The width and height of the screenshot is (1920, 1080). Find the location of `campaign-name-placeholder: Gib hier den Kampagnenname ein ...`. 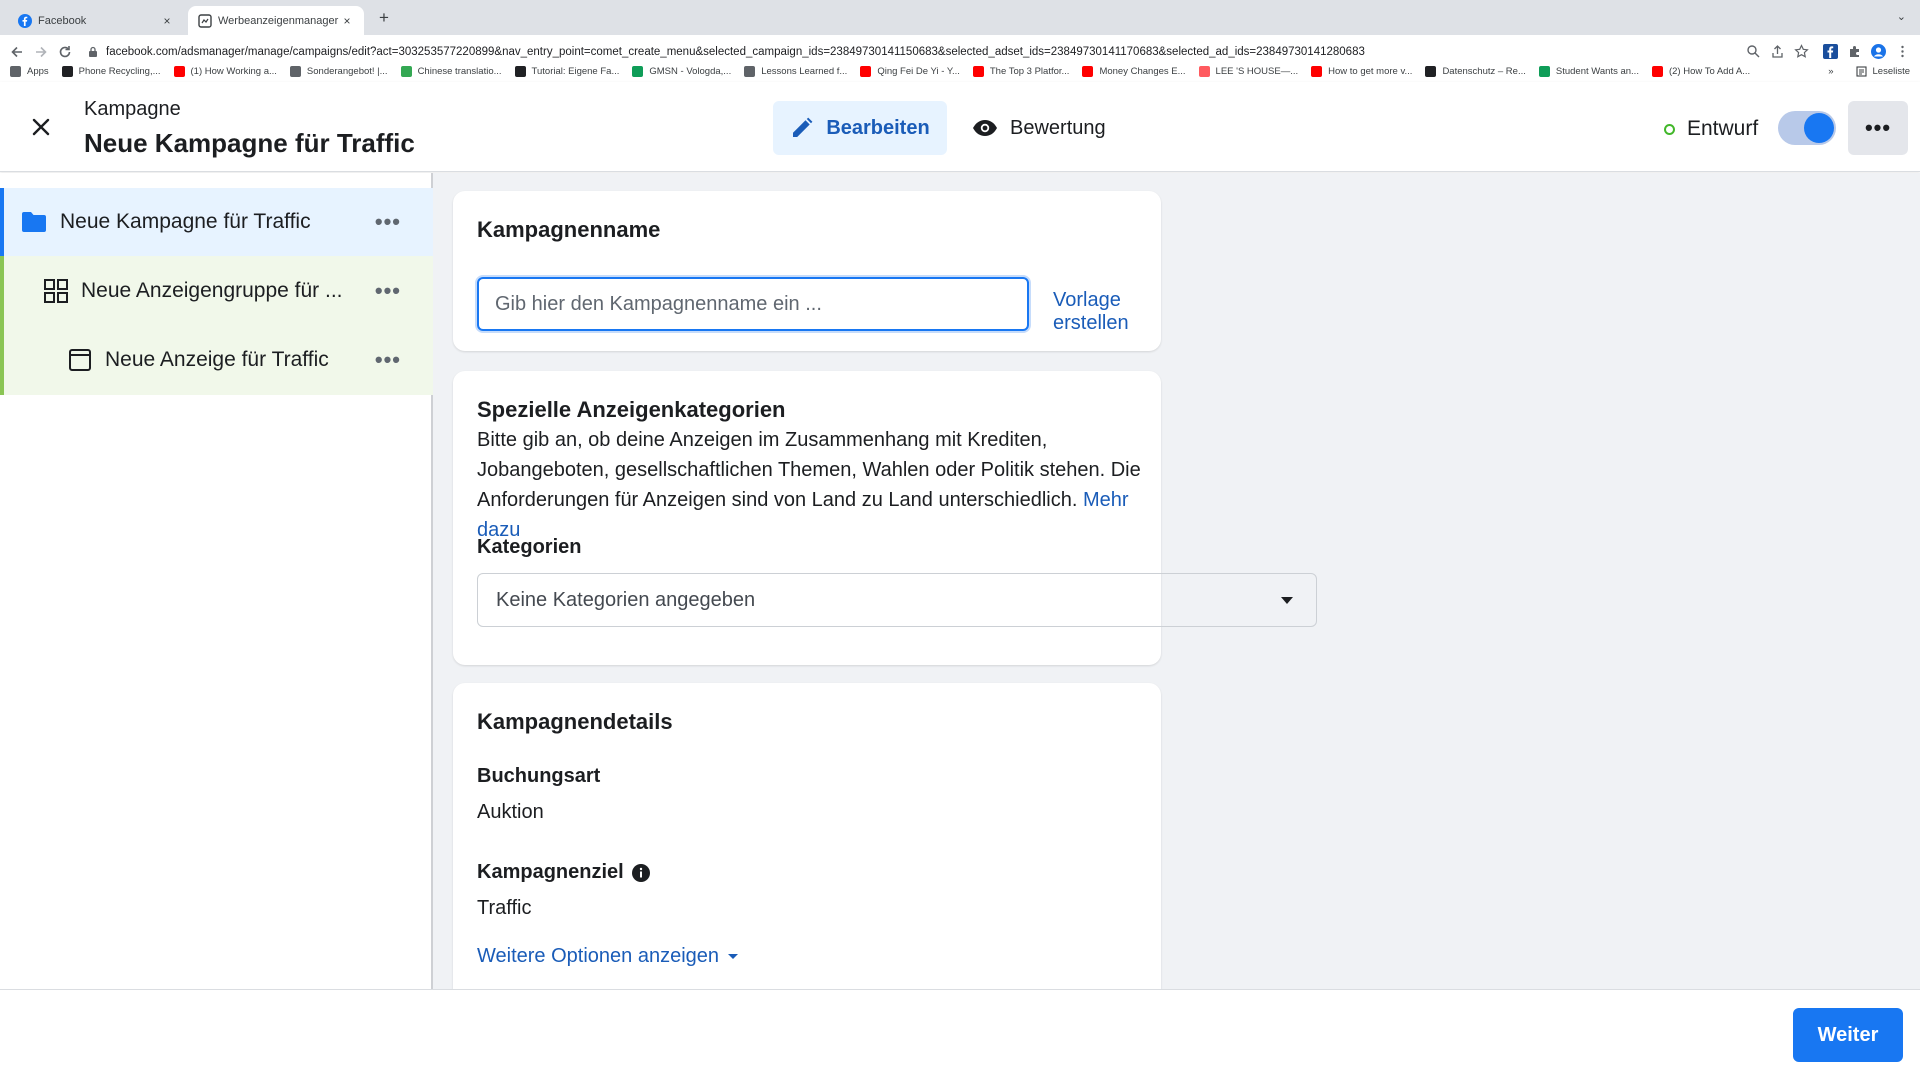

campaign-name-placeholder: Gib hier den Kampagnenname ein ... is located at coordinates (658, 303).